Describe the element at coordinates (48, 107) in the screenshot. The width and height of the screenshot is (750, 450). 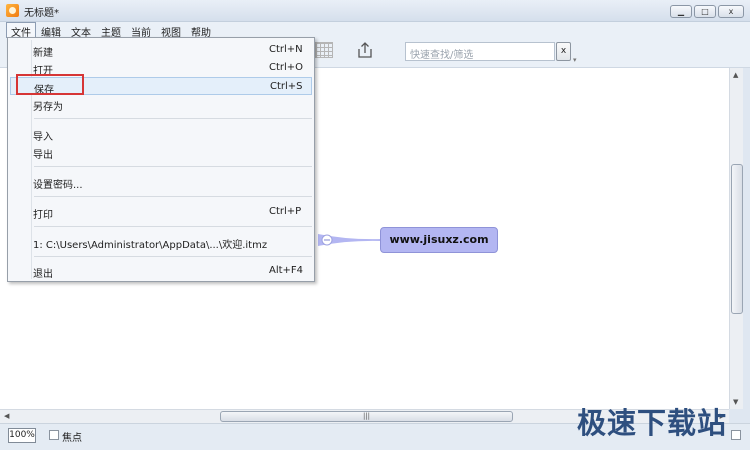
I see `menu-item-label: 另存为` at that location.